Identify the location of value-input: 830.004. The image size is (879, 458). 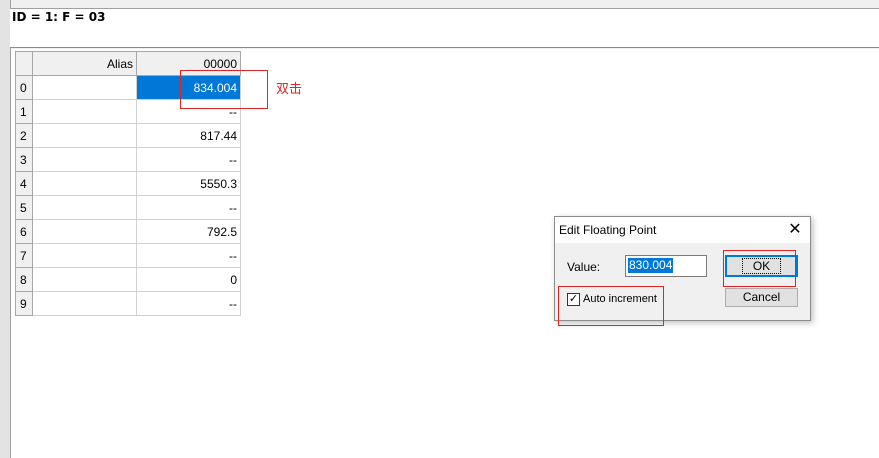
(666, 266).